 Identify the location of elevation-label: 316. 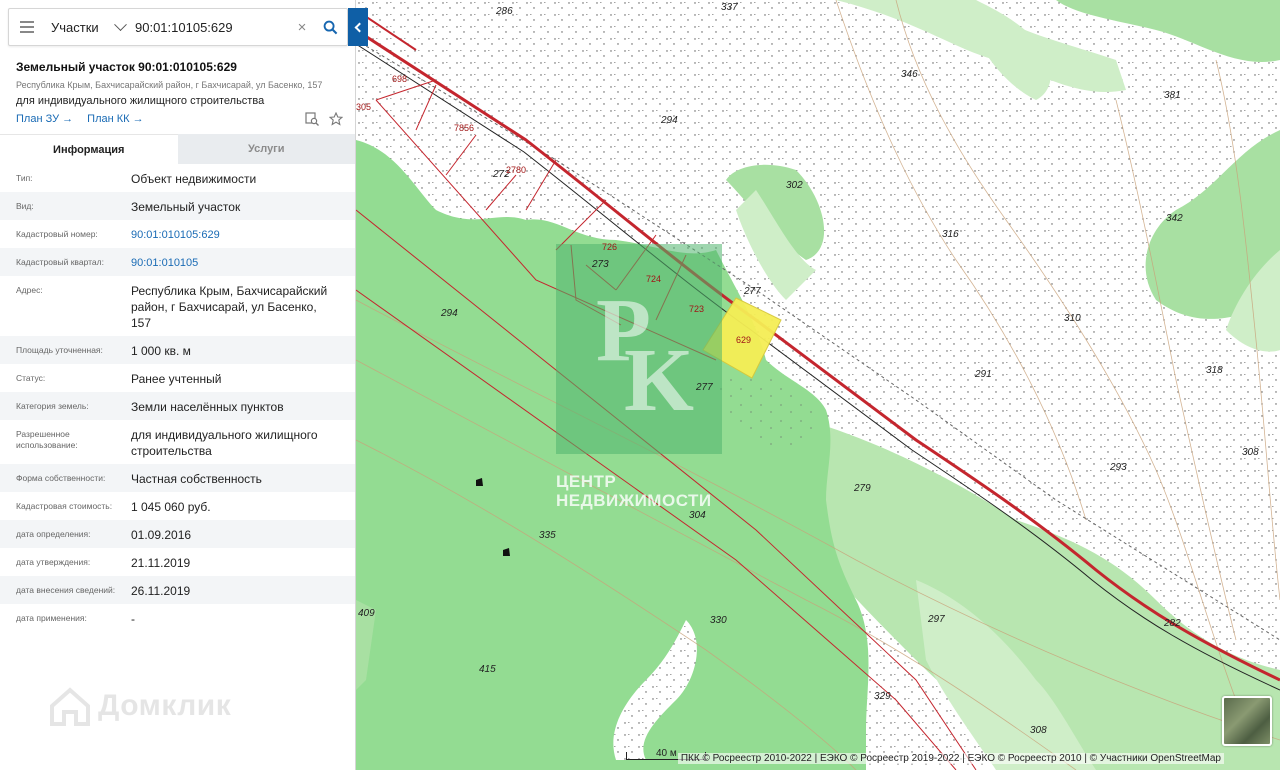
(950, 234).